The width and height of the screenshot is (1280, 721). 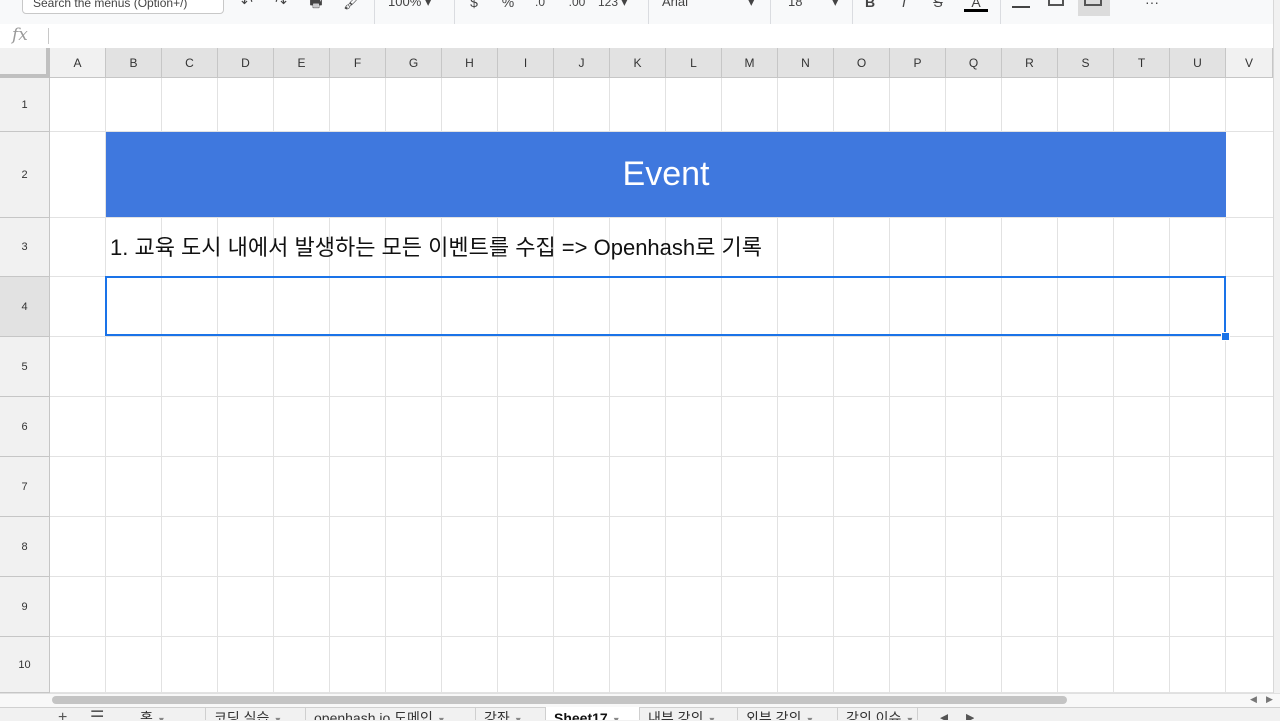 I want to click on redo-icon: ↷, so click(x=281, y=6).